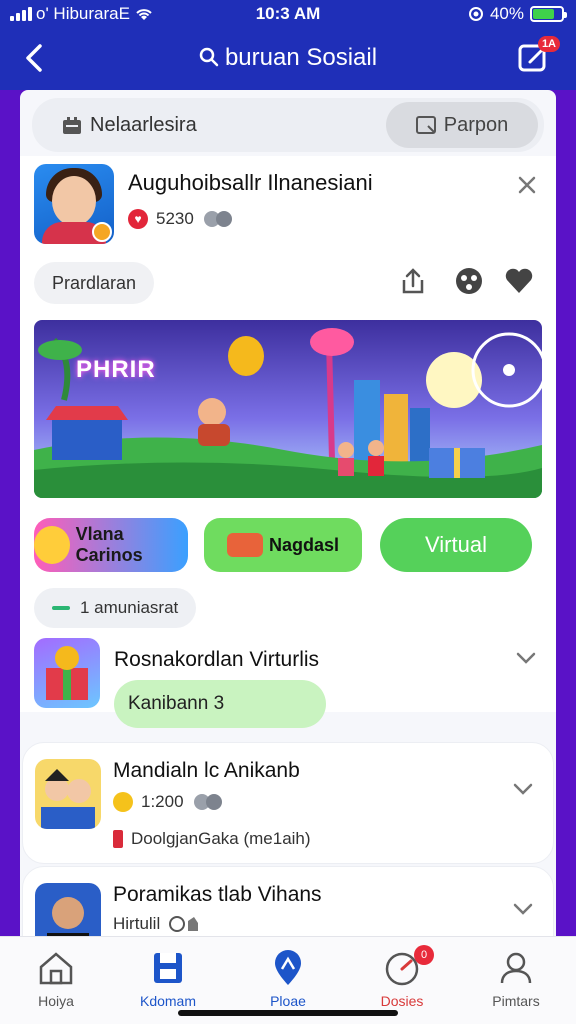  Describe the element at coordinates (162, 801) in the screenshot. I see `list-card-count: 1:200` at that location.